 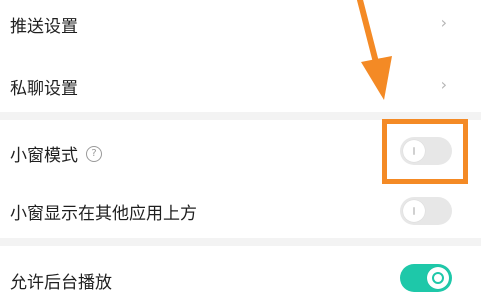 What do you see at coordinates (103, 214) in the screenshot?
I see `small-window-on-top-label: 小窗显示在其他应用上方` at bounding box center [103, 214].